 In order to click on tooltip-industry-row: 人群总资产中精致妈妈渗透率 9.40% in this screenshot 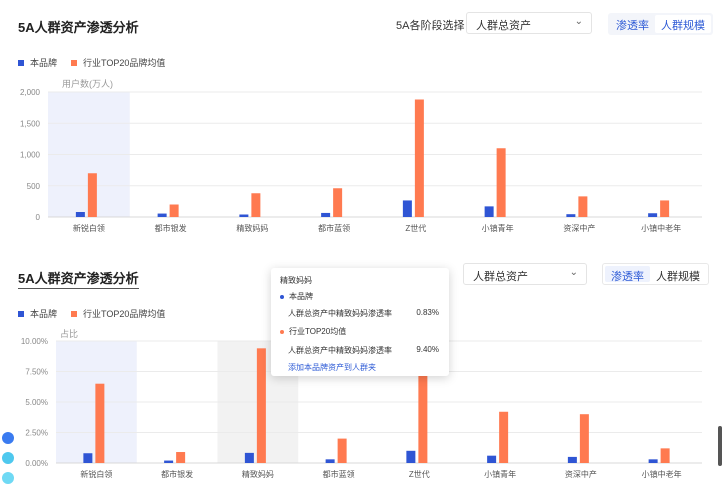, I will do `click(363, 350)`.